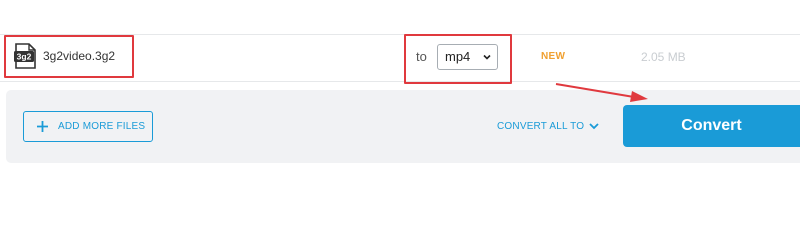  I want to click on add-more-files-button: ADD MORE FILES, so click(88, 126).